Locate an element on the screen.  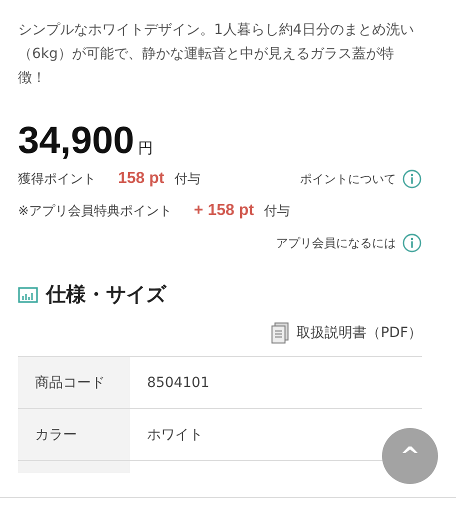
section-title: 仕様・サイズ is located at coordinates (106, 294).